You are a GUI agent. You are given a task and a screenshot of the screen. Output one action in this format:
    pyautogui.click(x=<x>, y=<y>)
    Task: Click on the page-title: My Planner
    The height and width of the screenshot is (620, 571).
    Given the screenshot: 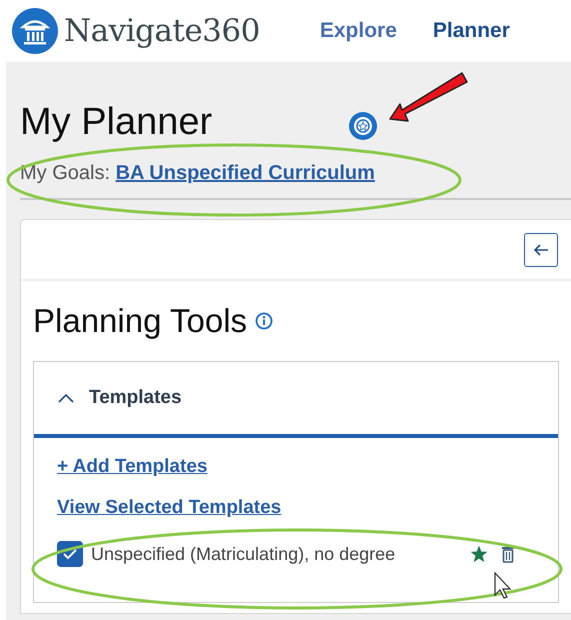 What is the action you would take?
    pyautogui.click(x=117, y=122)
    